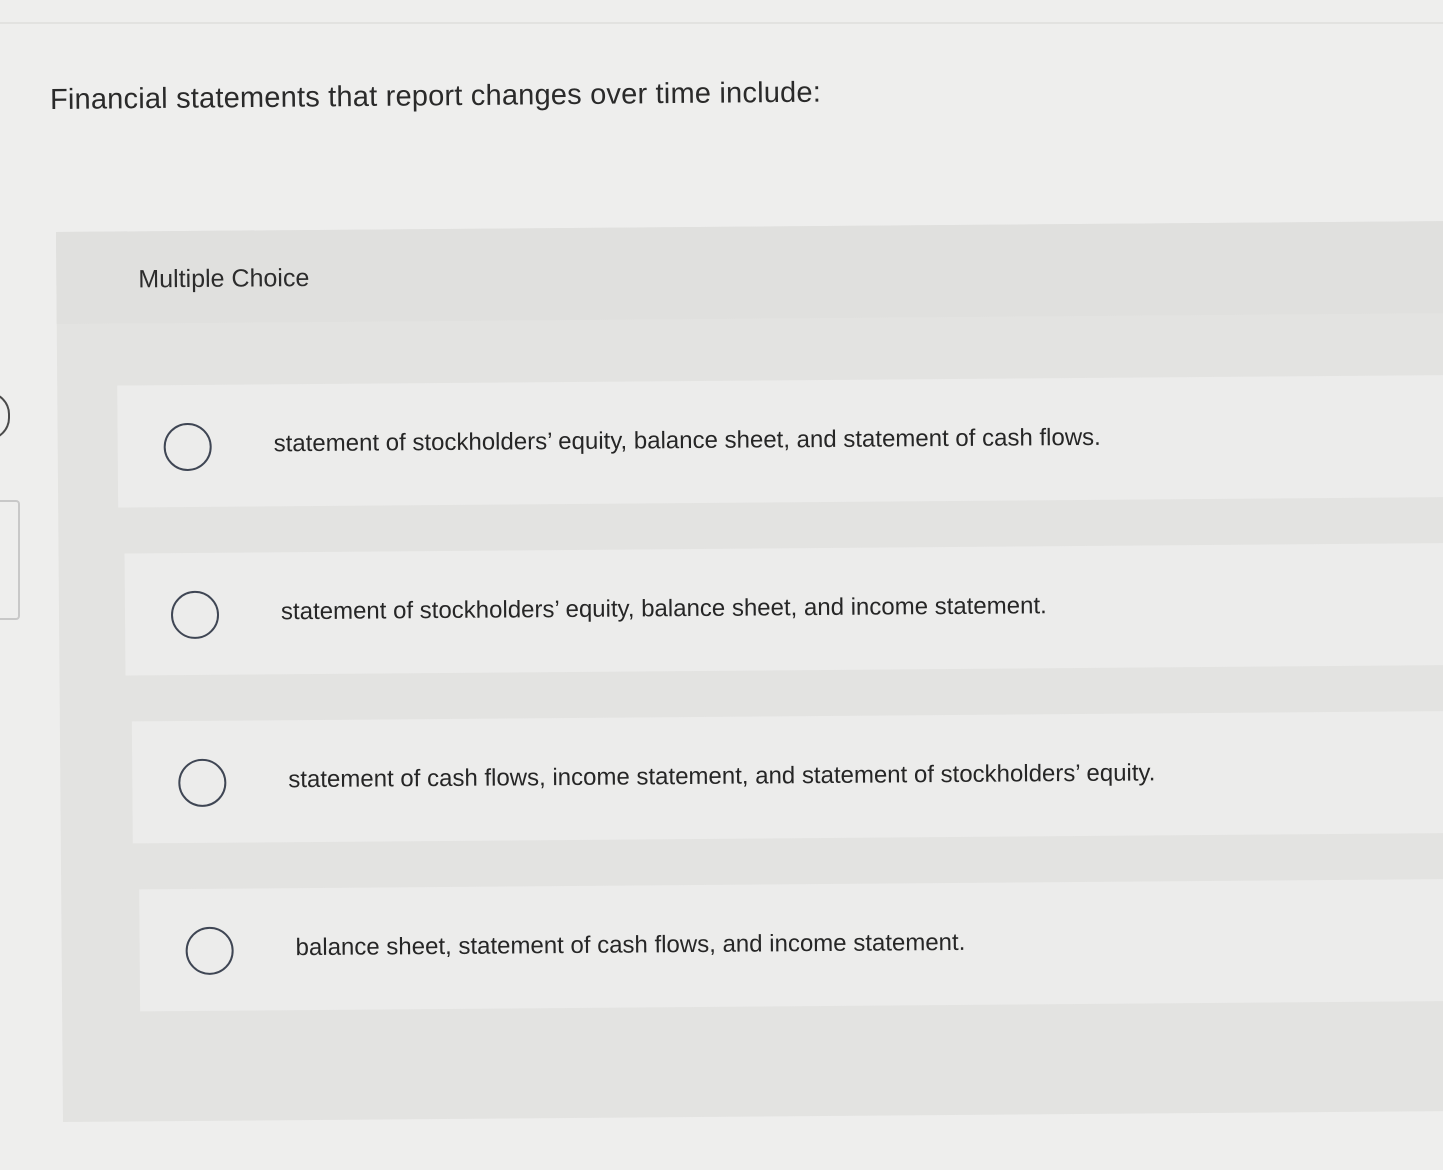  Describe the element at coordinates (749, 272) in the screenshot. I see `multiple-choice-header: Multiple Choice` at that location.